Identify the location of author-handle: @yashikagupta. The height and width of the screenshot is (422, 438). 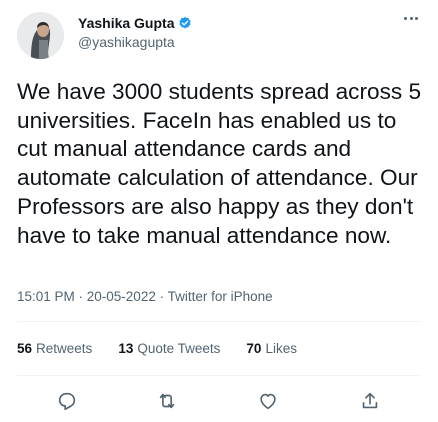
(135, 42).